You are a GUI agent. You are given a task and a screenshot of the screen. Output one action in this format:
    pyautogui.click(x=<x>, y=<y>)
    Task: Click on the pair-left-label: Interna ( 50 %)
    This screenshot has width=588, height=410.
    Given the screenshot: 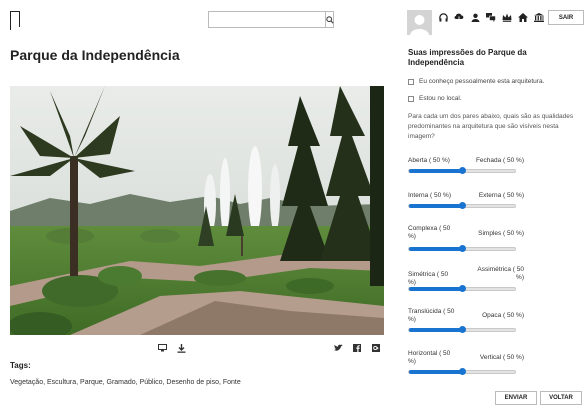 What is the action you would take?
    pyautogui.click(x=429, y=195)
    